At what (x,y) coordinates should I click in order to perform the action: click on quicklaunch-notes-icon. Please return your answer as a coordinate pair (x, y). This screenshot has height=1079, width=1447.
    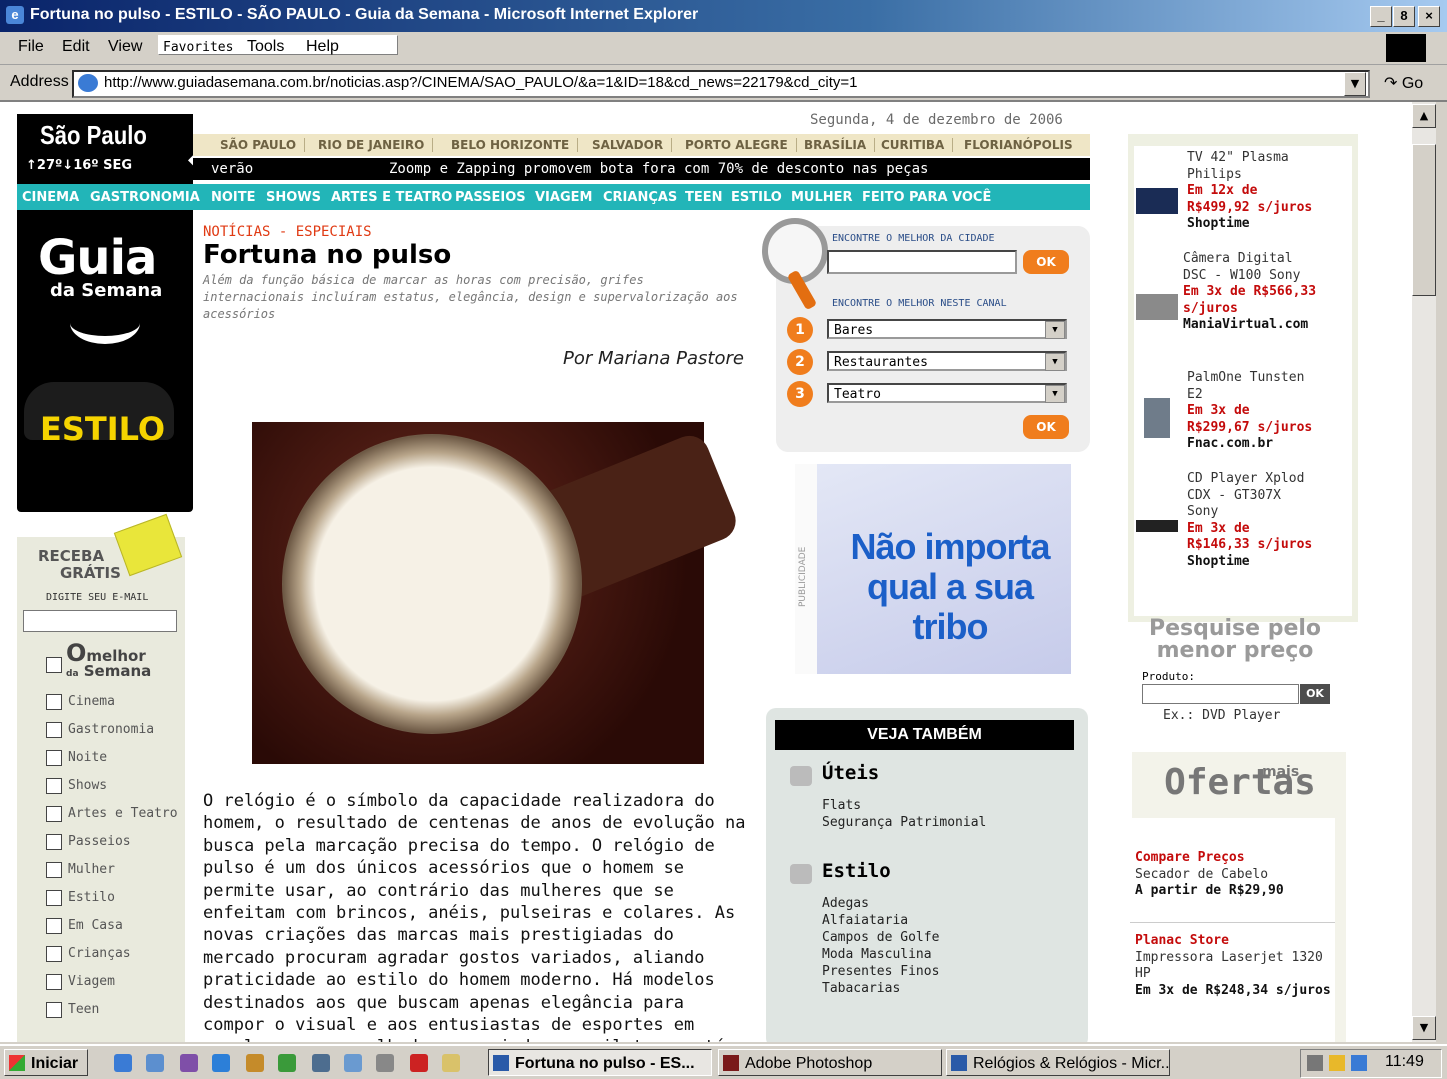
    Looking at the image, I should click on (451, 1063).